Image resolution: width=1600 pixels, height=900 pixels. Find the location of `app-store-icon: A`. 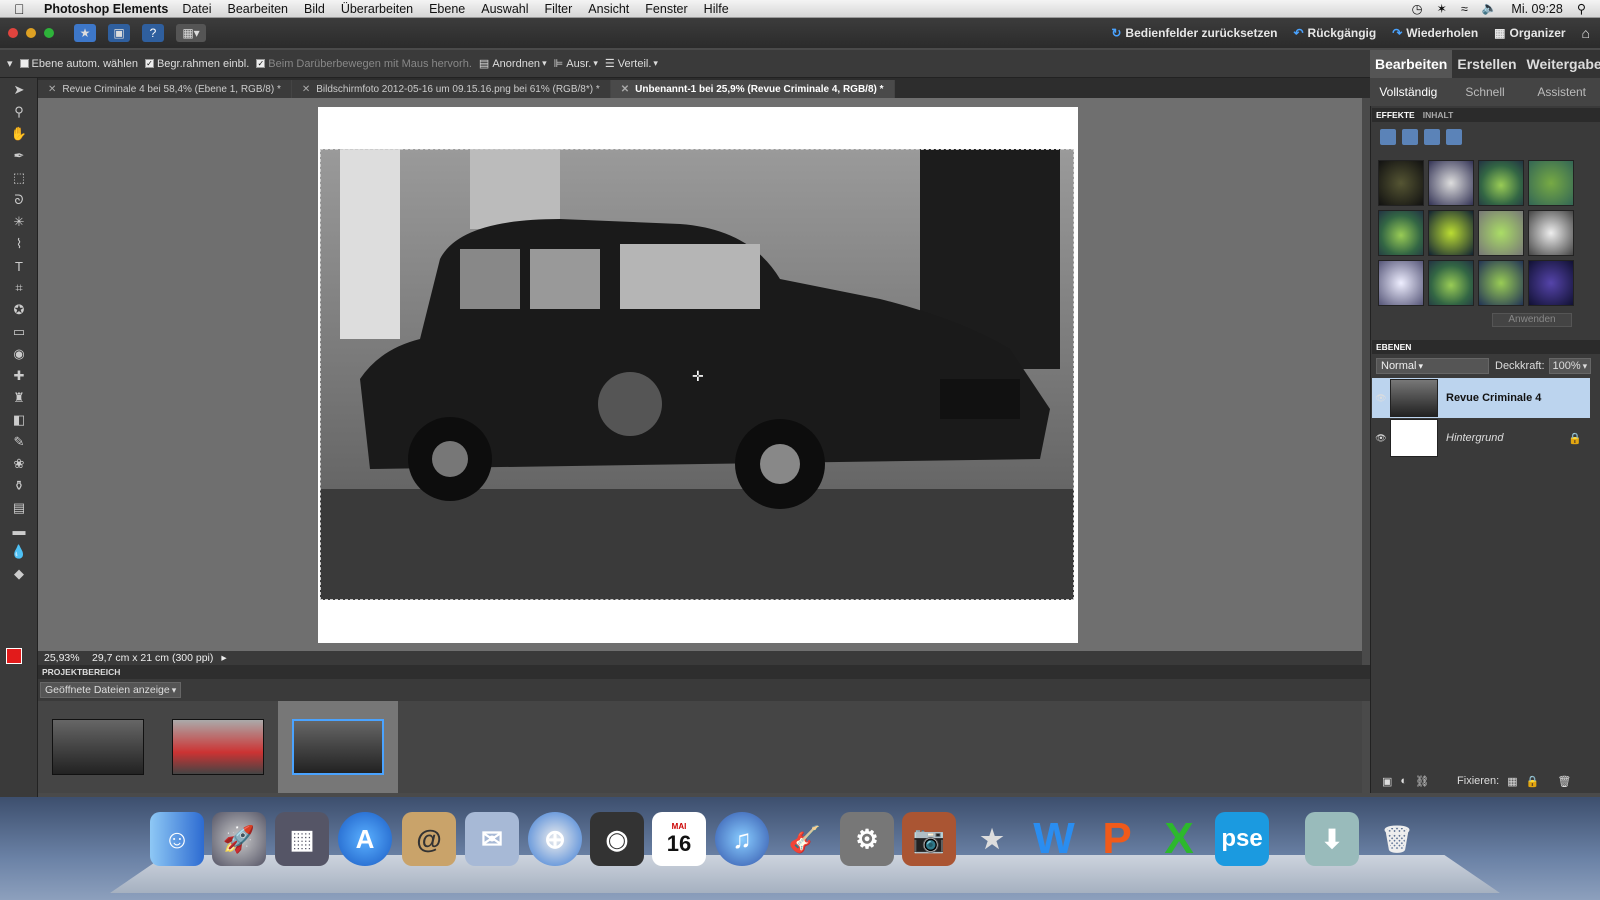

app-store-icon: A is located at coordinates (365, 839).